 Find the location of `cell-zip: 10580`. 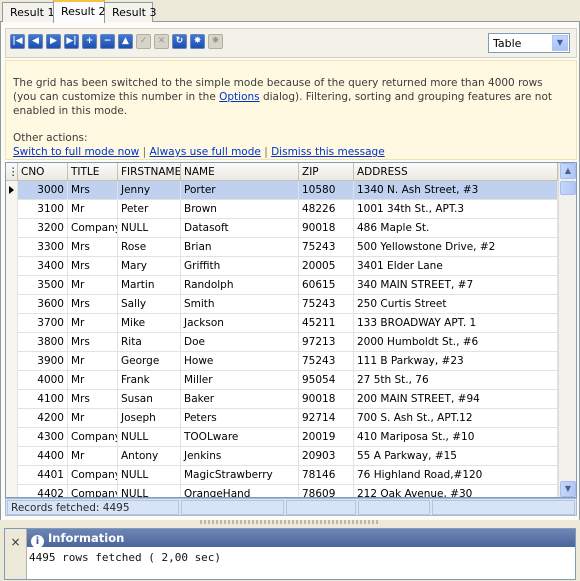

cell-zip: 10580 is located at coordinates (326, 190).